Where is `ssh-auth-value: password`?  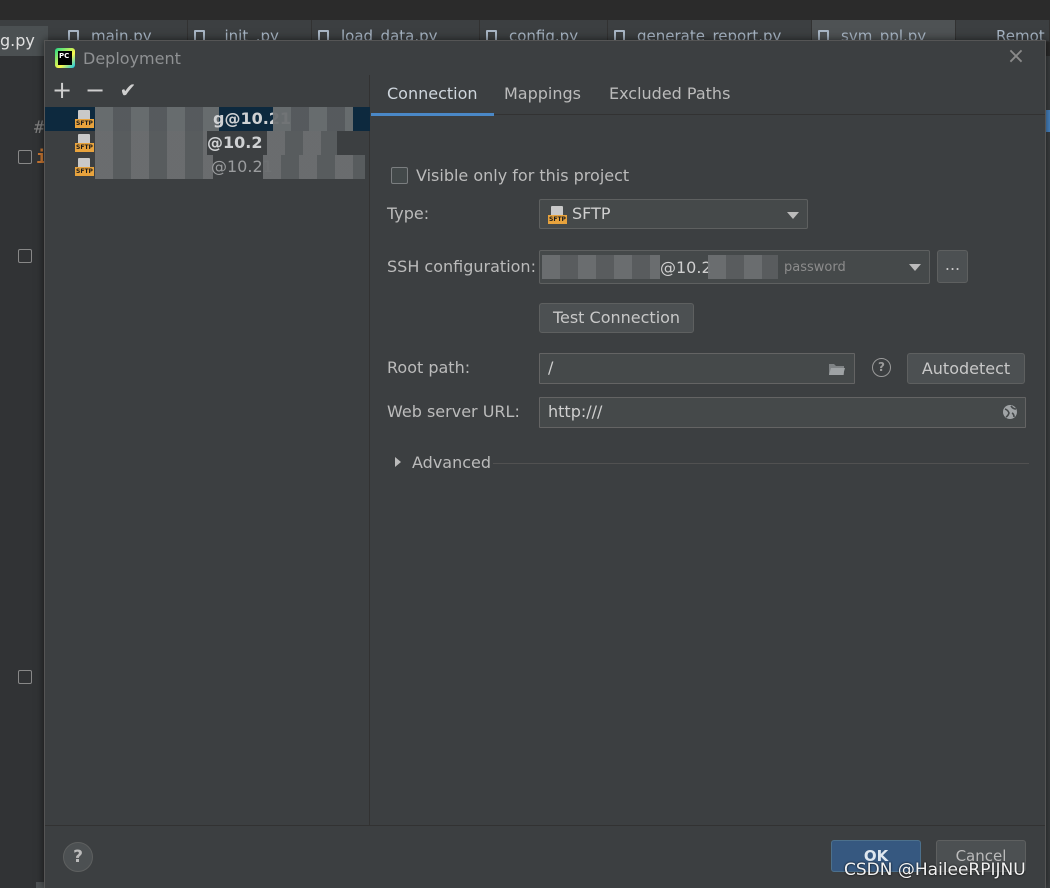 ssh-auth-value: password is located at coordinates (815, 267).